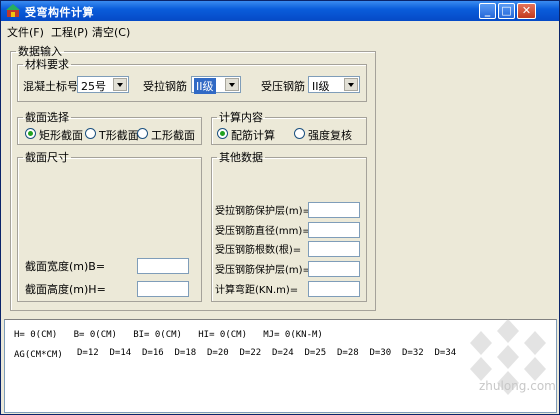 This screenshot has height=415, width=560. Describe the element at coordinates (47, 117) in the screenshot. I see `section-select-legend: 截面选择` at that location.